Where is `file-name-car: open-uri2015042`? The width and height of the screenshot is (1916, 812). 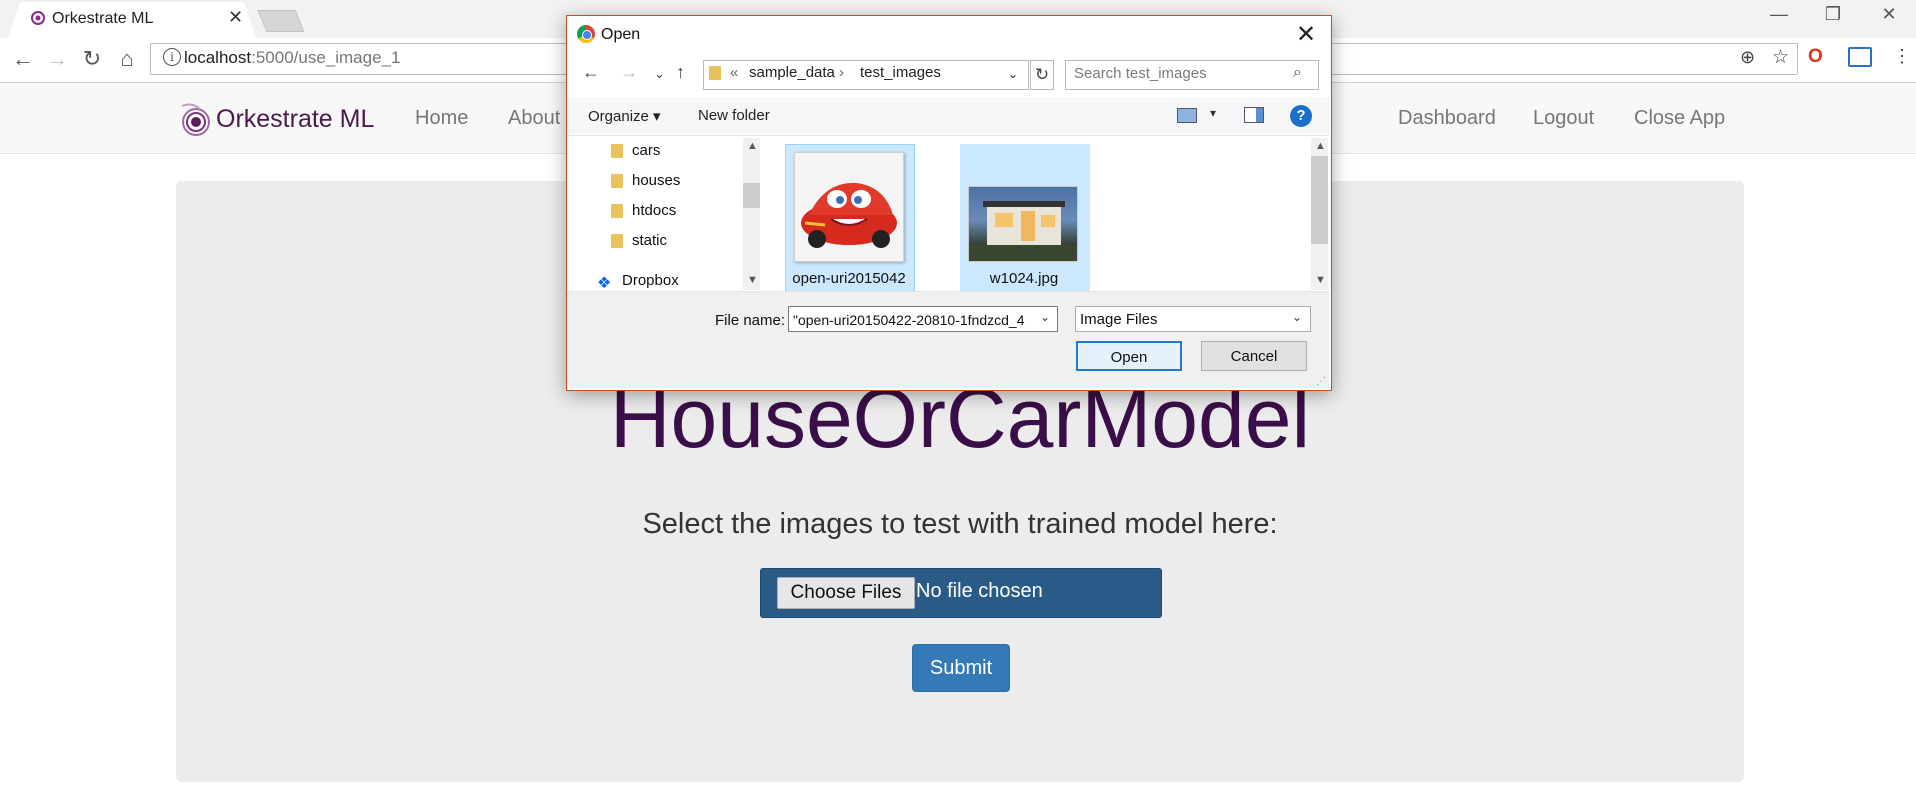 file-name-car: open-uri2015042 is located at coordinates (849, 278).